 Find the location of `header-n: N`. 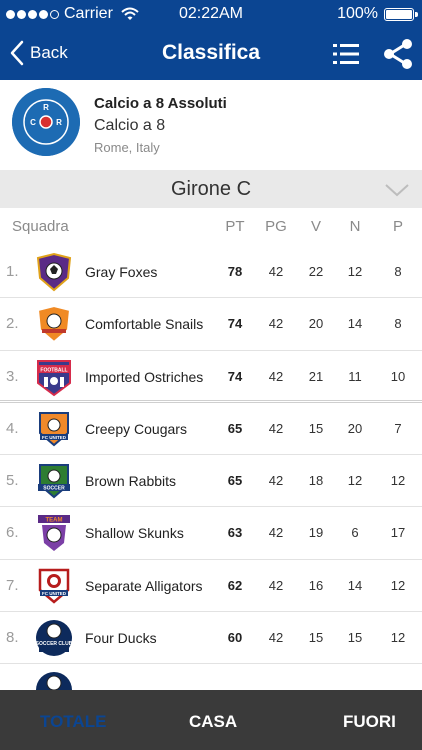

header-n: N is located at coordinates (355, 226).